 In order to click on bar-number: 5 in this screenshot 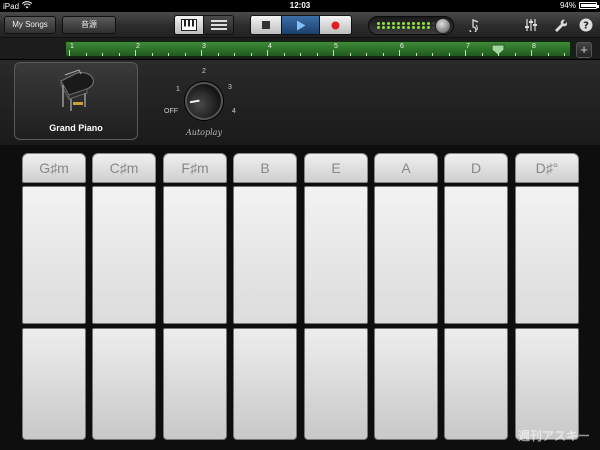, I will do `click(336, 46)`.